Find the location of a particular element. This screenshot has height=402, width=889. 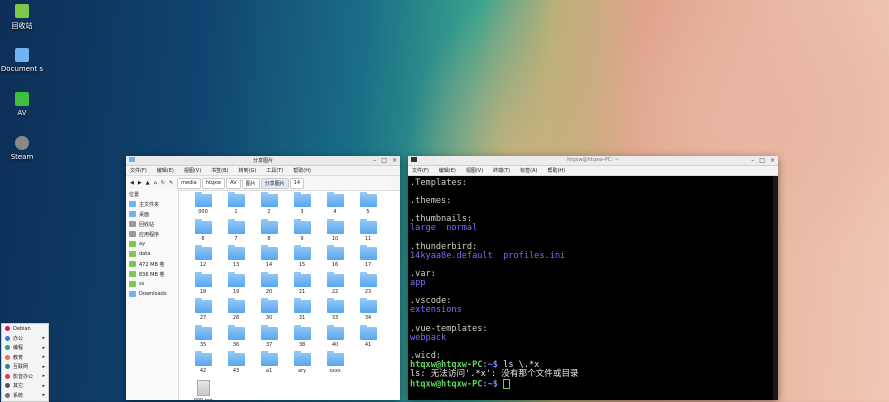

folder-item: 27 is located at coordinates (203, 309).